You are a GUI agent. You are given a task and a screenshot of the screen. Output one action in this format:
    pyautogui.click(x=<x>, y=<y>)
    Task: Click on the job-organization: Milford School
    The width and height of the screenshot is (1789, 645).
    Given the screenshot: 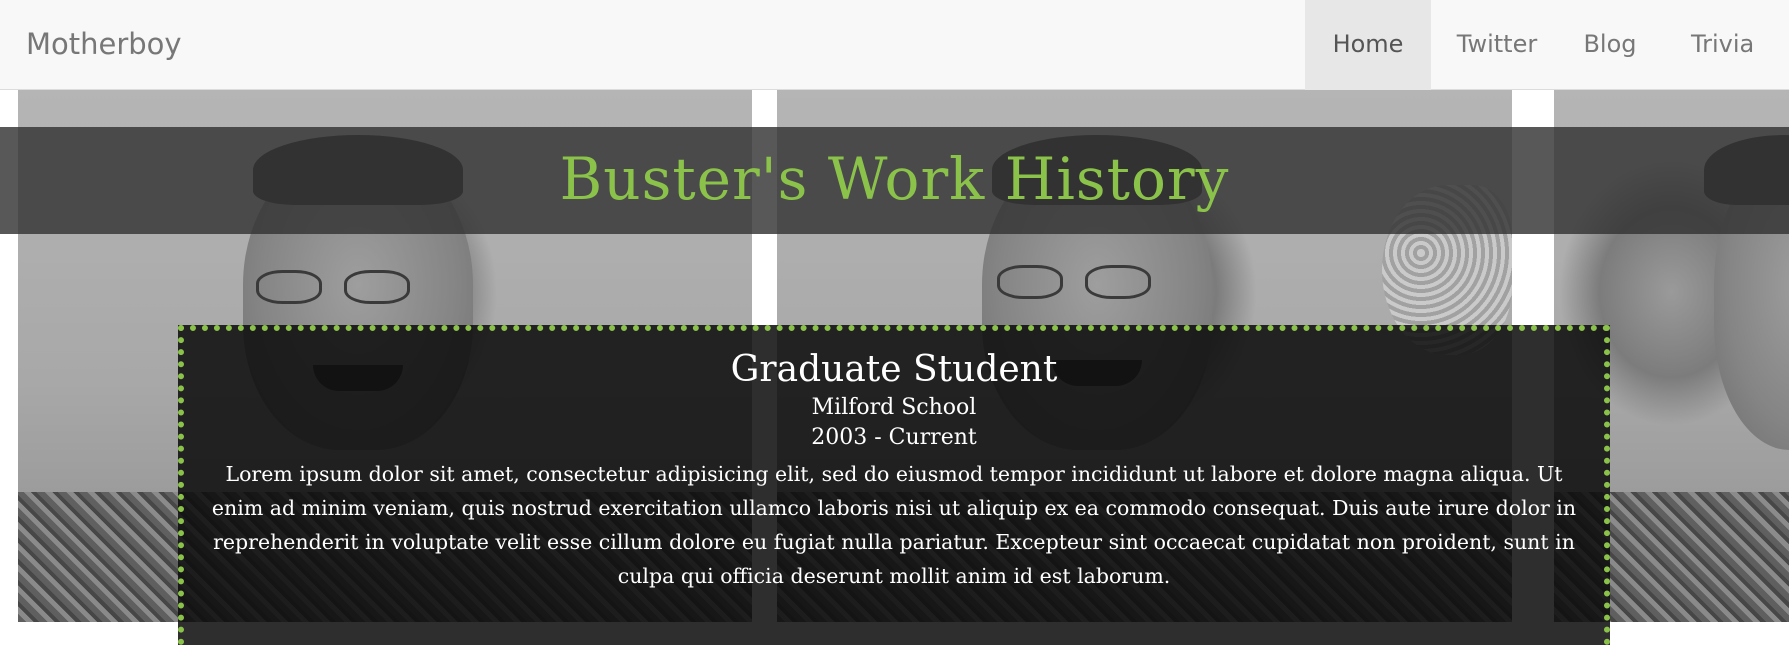 What is the action you would take?
    pyautogui.click(x=894, y=407)
    